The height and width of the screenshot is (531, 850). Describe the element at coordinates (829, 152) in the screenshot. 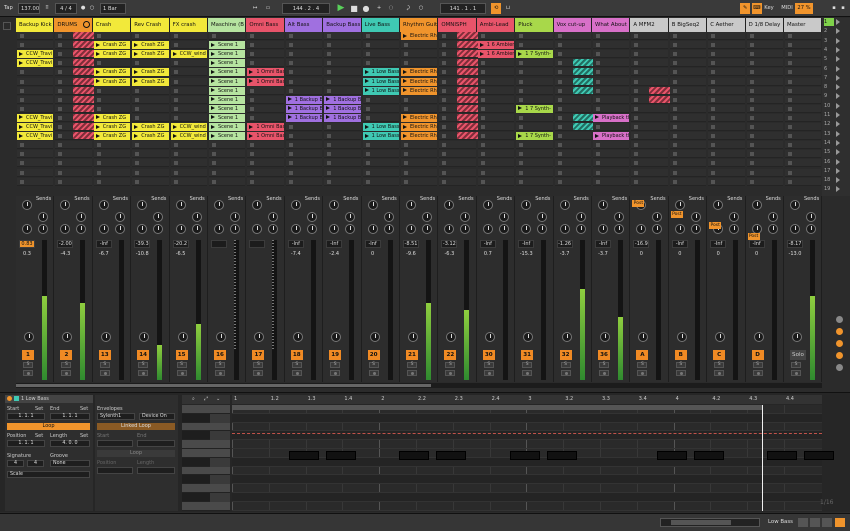

I see `scene-number: 15` at that location.